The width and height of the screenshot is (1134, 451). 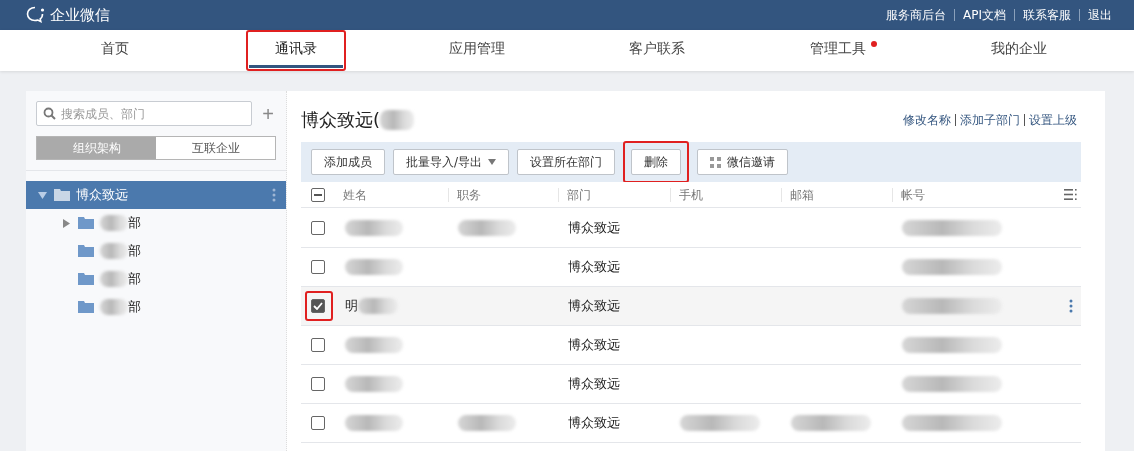 What do you see at coordinates (296, 50) in the screenshot?
I see `nav-tab: 通讯录` at bounding box center [296, 50].